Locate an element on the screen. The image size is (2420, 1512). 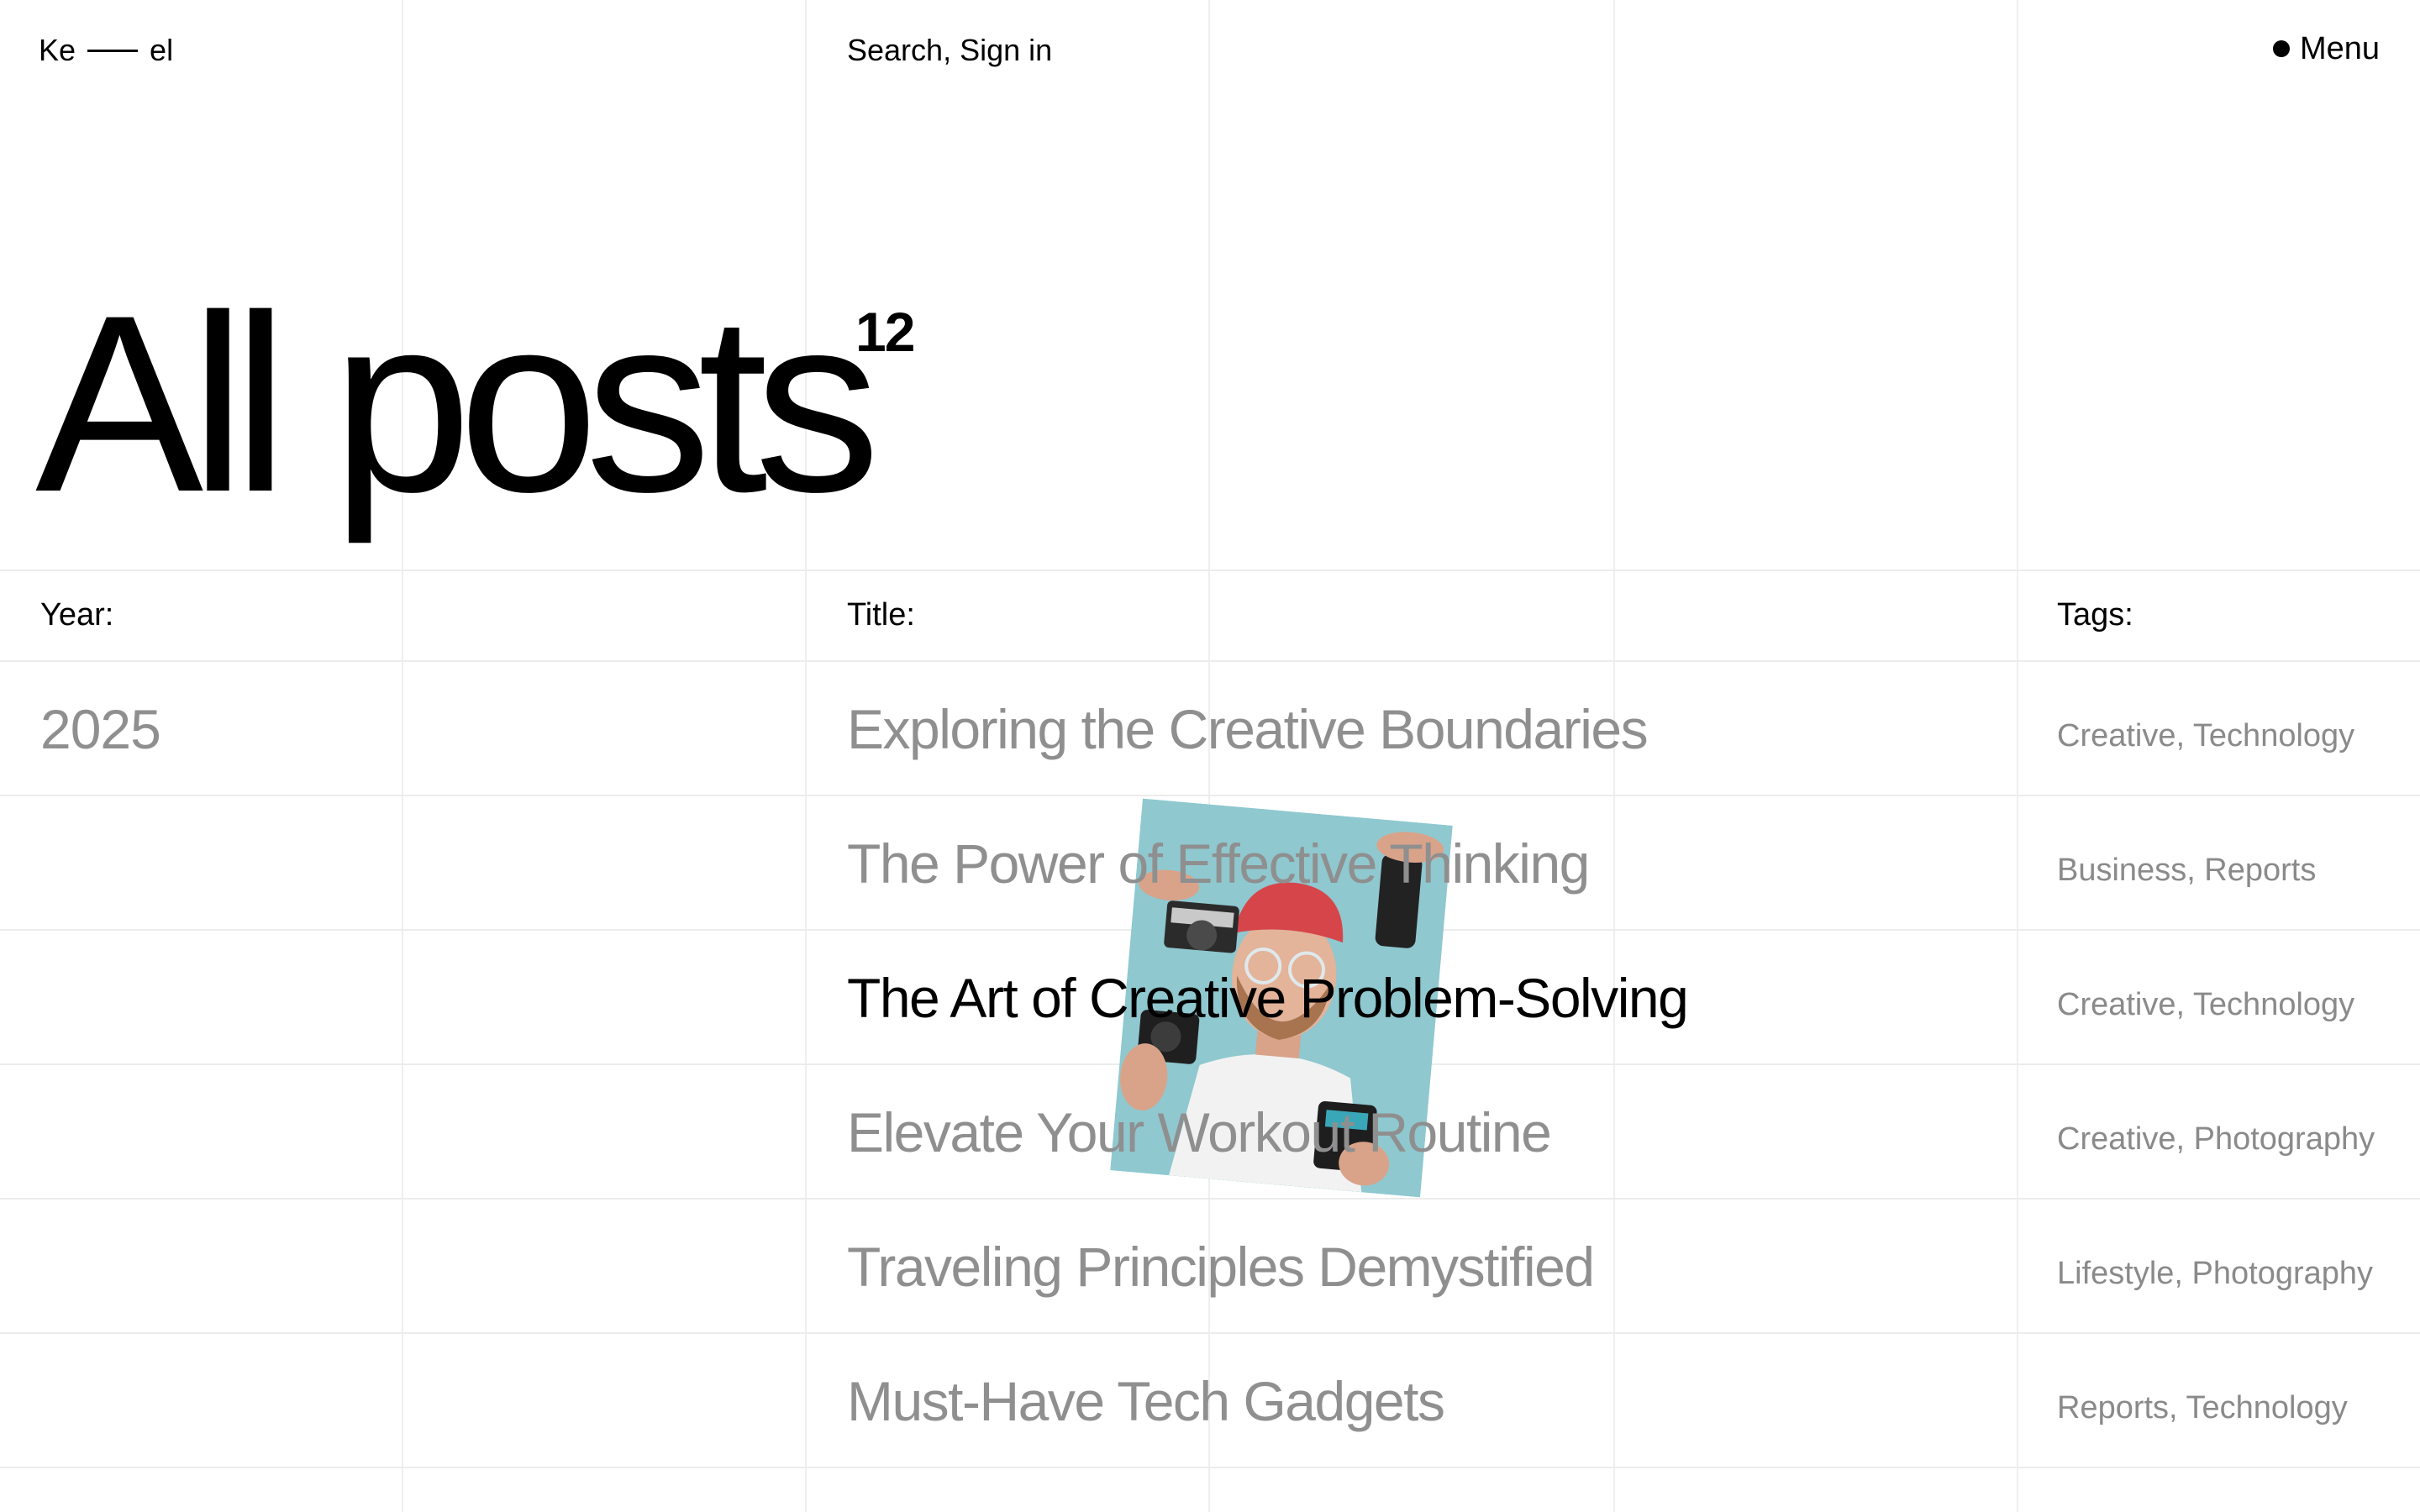
column-header-title: Title: is located at coordinates (881, 615).